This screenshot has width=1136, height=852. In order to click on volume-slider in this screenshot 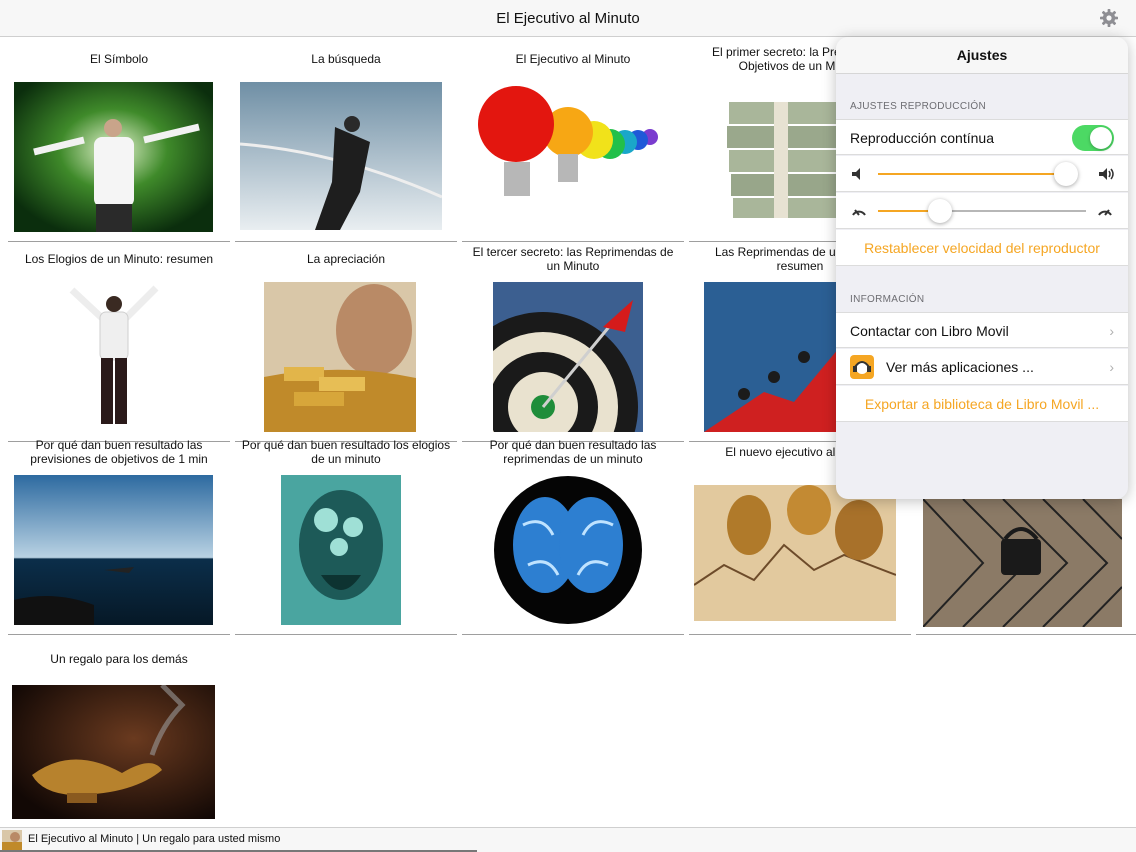, I will do `click(978, 174)`.